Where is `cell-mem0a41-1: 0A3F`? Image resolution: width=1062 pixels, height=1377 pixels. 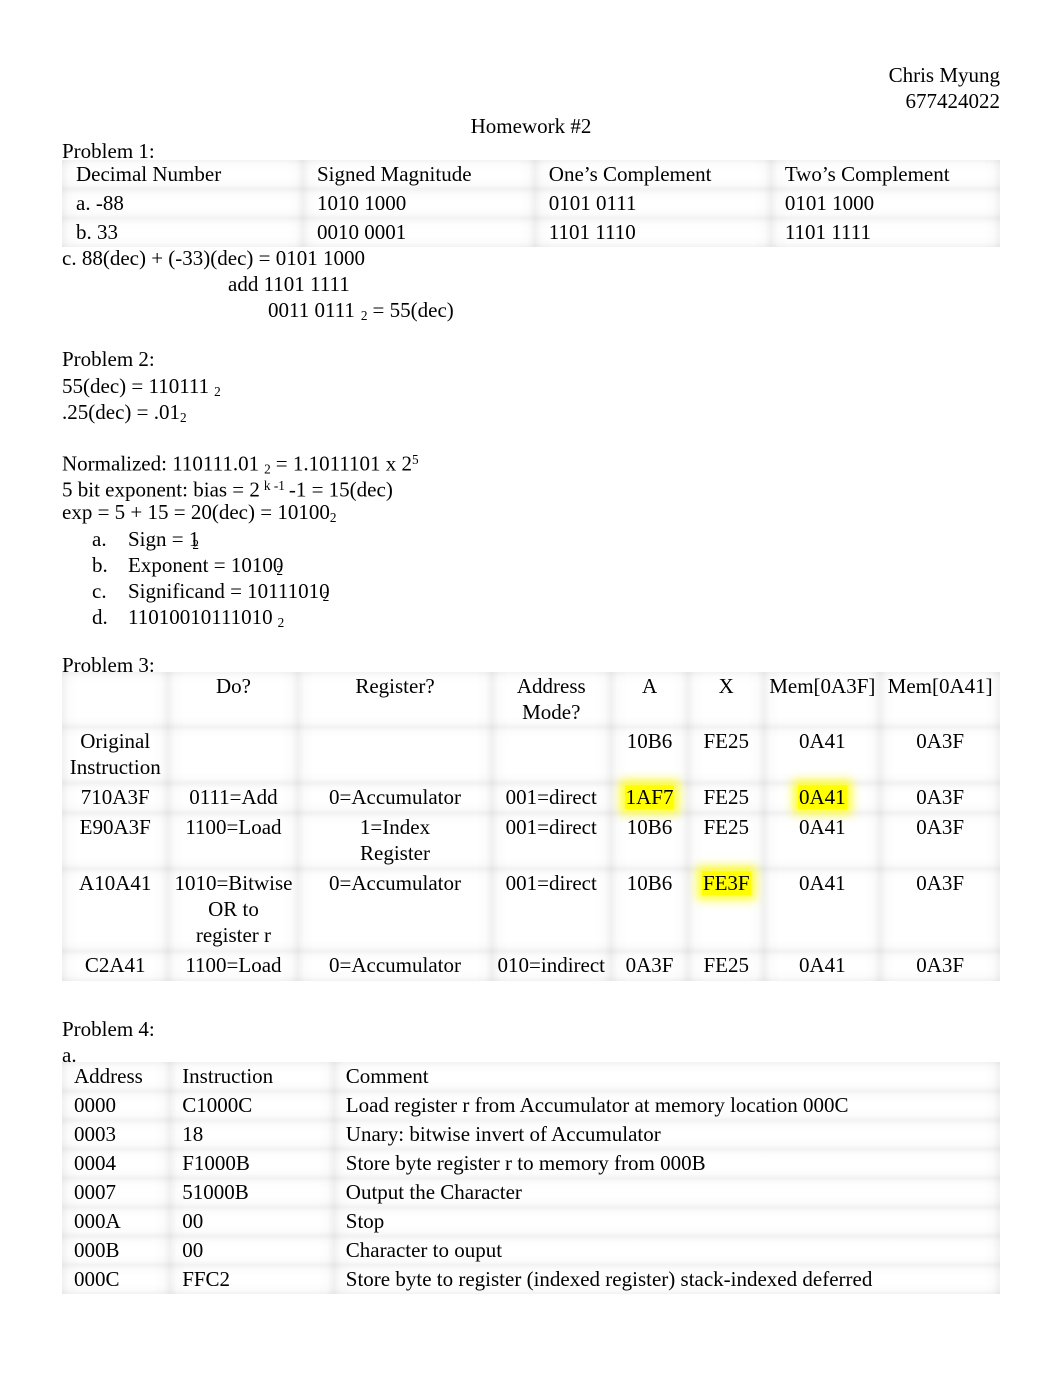
cell-mem0a41-1: 0A3F is located at coordinates (940, 798).